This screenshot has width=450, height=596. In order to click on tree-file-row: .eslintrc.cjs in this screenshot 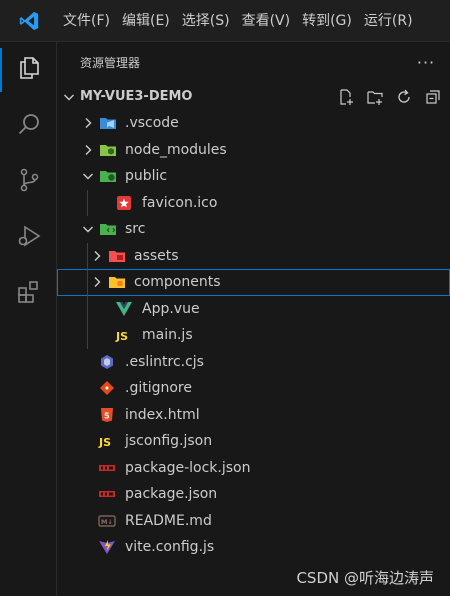, I will do `click(253, 362)`.